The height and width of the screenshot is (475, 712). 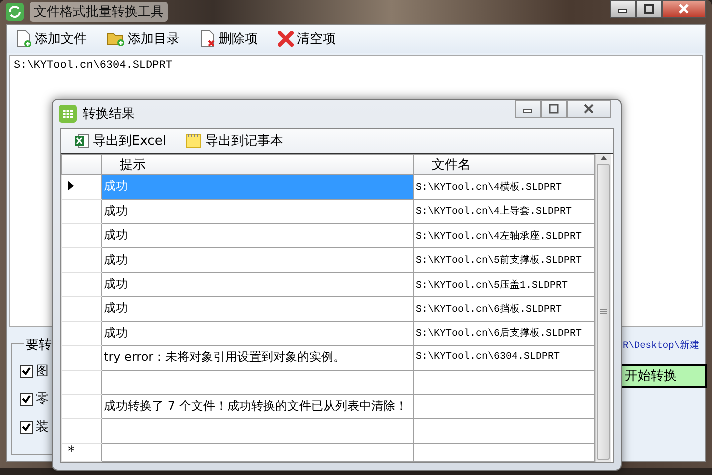 What do you see at coordinates (24, 39) in the screenshot?
I see `file-plus-icon` at bounding box center [24, 39].